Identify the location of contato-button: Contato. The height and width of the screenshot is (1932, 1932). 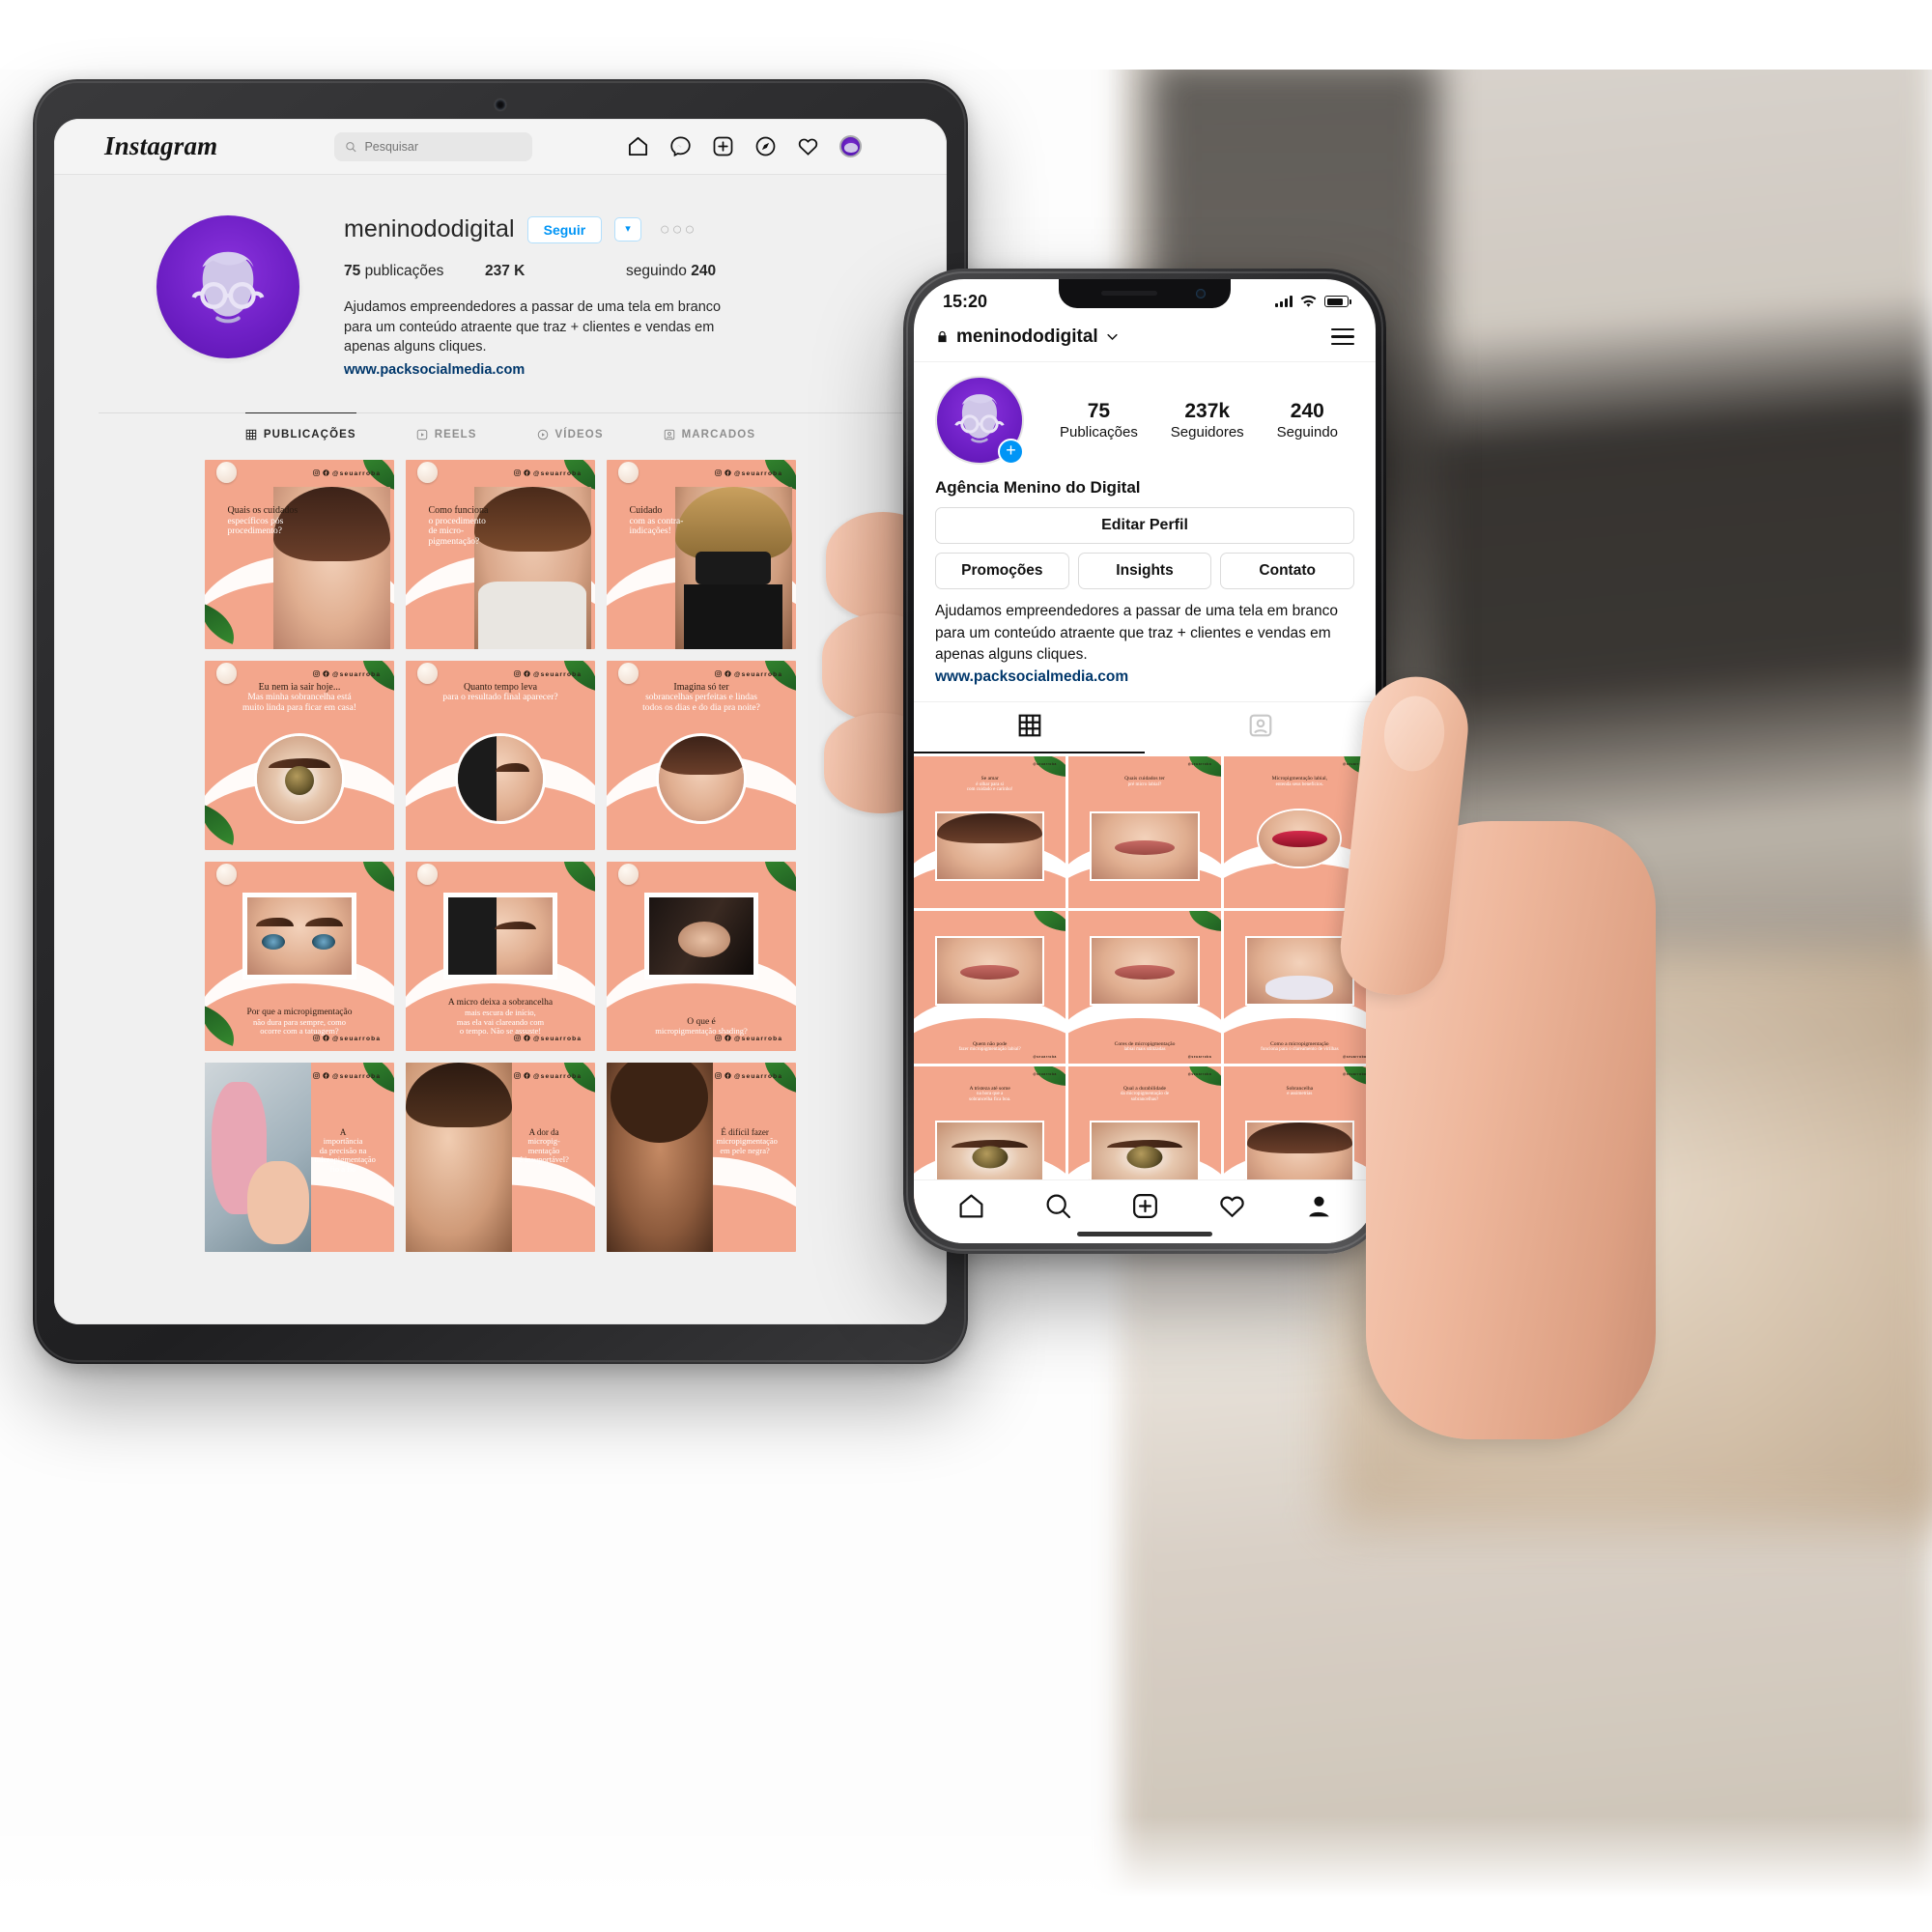
(1287, 571).